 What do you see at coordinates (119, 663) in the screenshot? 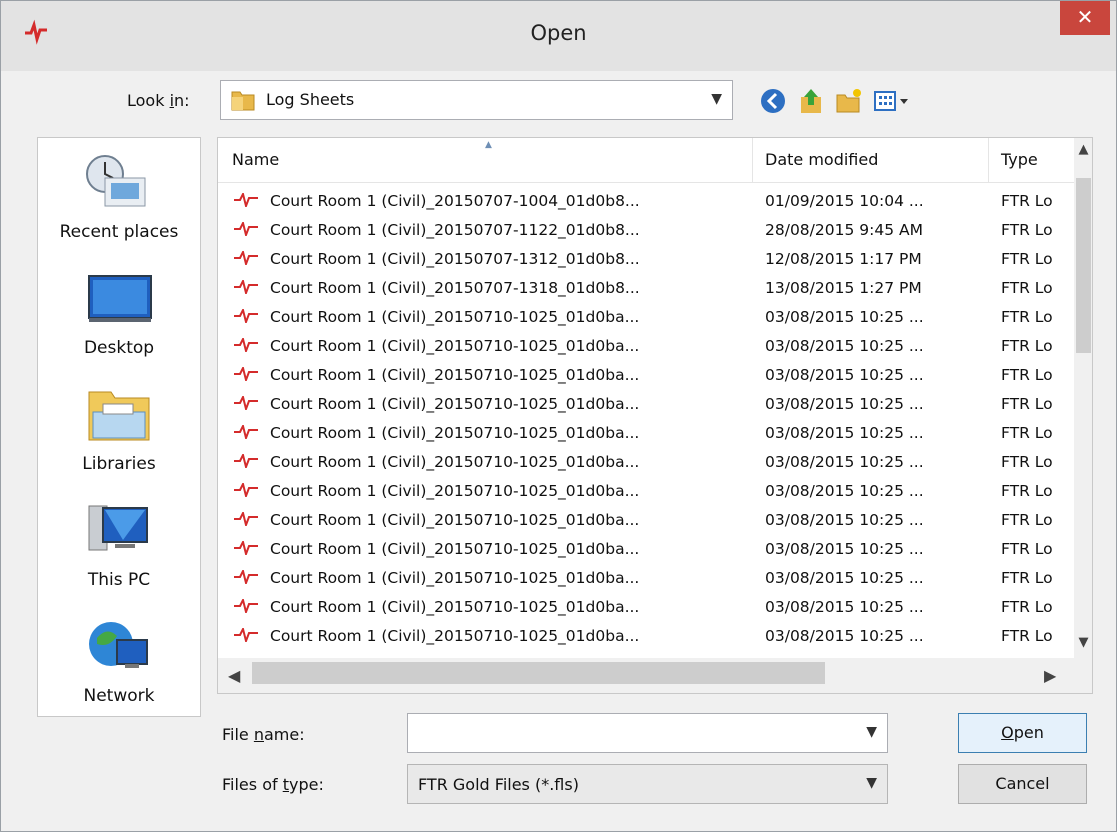
I see `place-network: Network` at bounding box center [119, 663].